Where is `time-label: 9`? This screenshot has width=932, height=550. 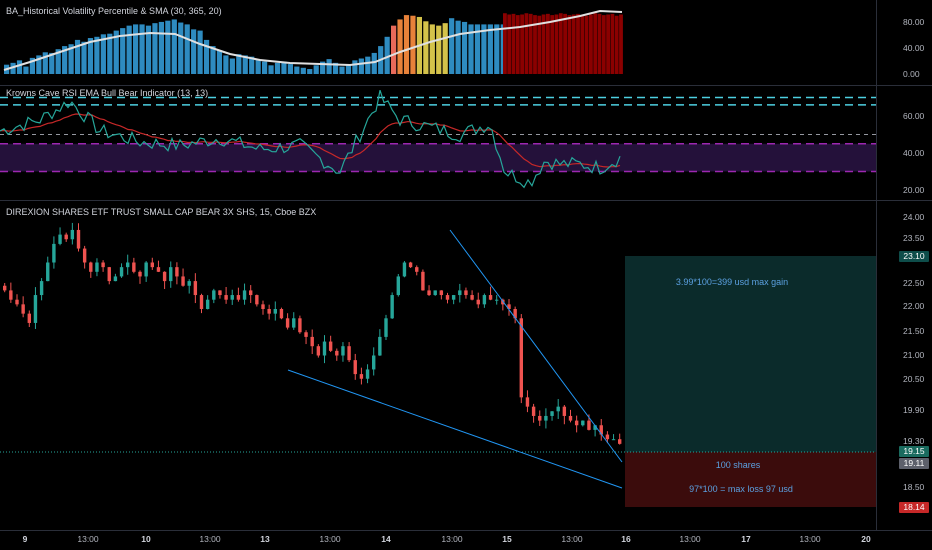 time-label: 9 is located at coordinates (25, 539).